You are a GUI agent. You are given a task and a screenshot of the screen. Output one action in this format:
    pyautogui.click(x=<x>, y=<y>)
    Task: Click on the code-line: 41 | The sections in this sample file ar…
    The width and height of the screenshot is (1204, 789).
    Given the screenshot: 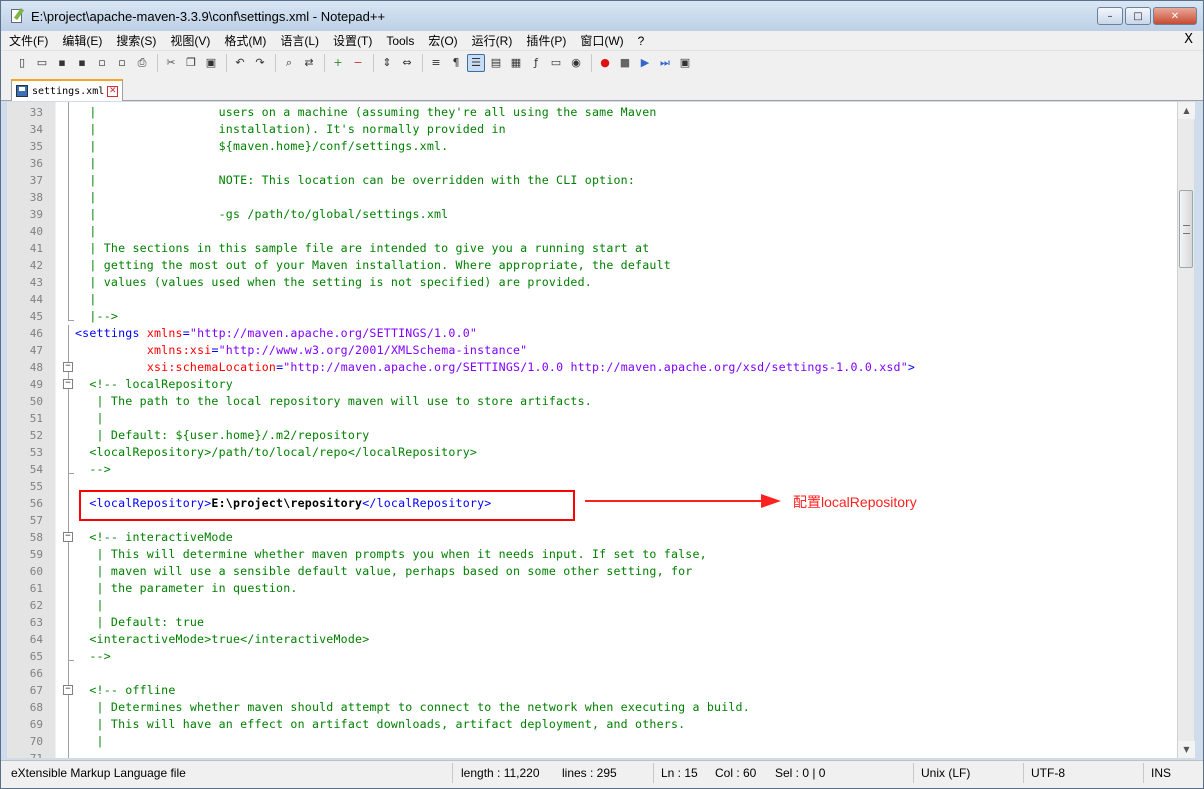 What is the action you would take?
    pyautogui.click(x=592, y=248)
    